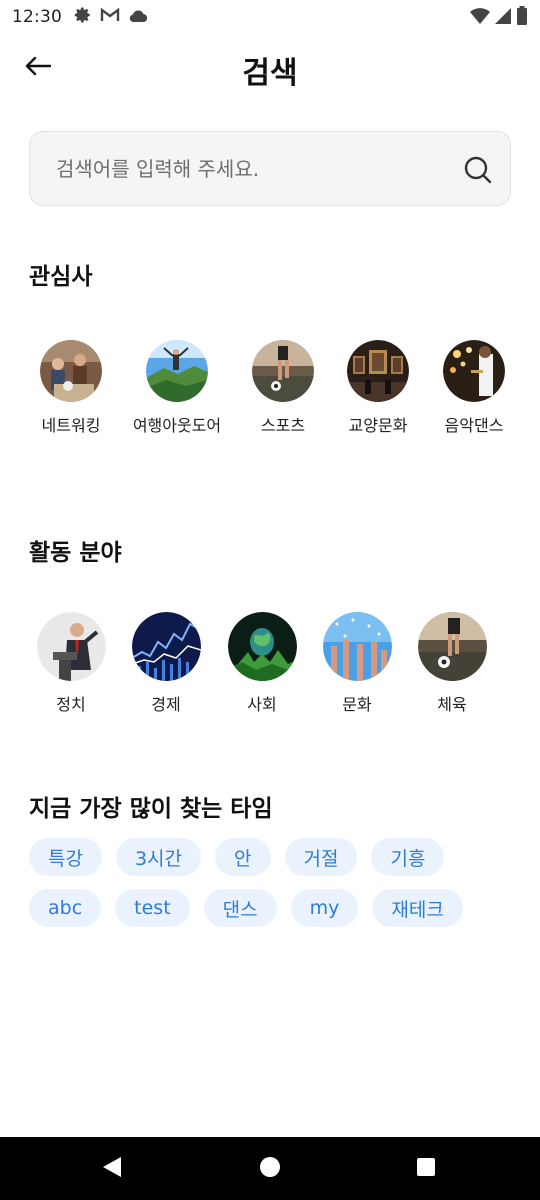  What do you see at coordinates (522, 18) in the screenshot?
I see `battery-icon` at bounding box center [522, 18].